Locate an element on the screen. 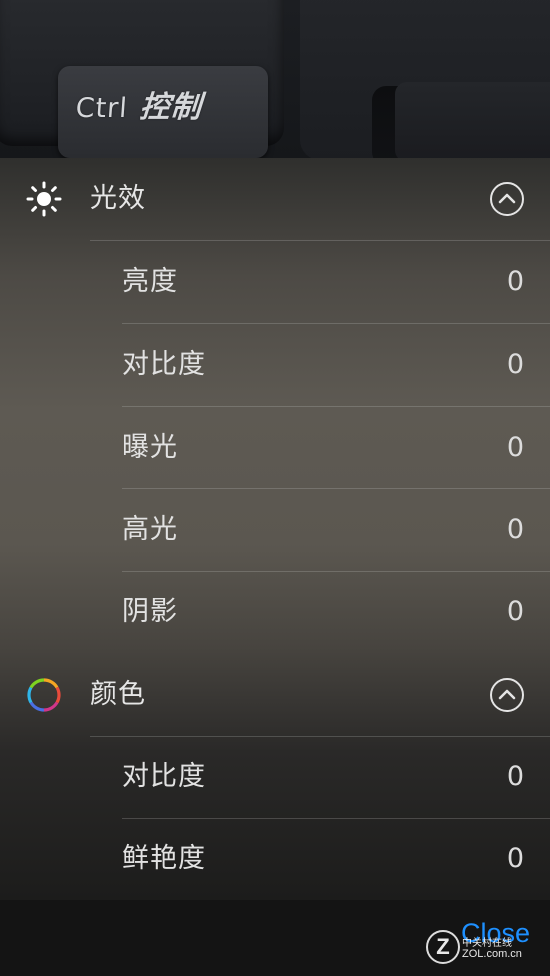 This screenshot has width=550, height=976. item-label: 鲜艳度 is located at coordinates (164, 858).